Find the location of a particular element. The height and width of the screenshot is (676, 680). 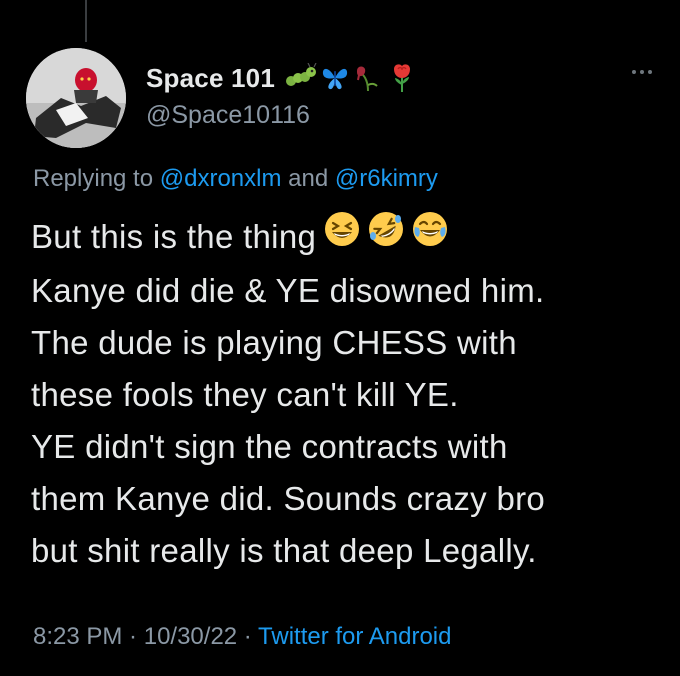

avatar is located at coordinates (76, 98).